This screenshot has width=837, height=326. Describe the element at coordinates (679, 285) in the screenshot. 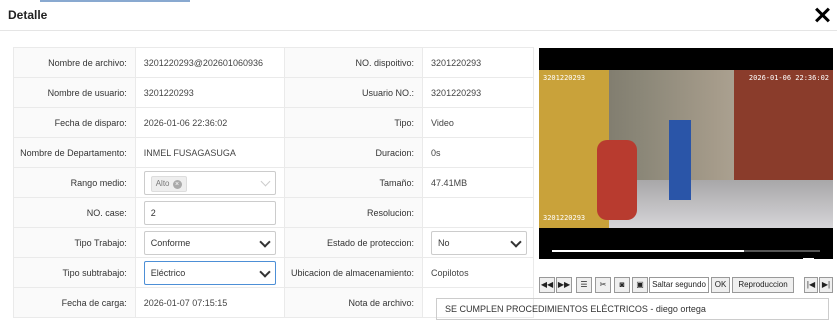

I see `skip-seconds-input: Saltar segundo` at that location.